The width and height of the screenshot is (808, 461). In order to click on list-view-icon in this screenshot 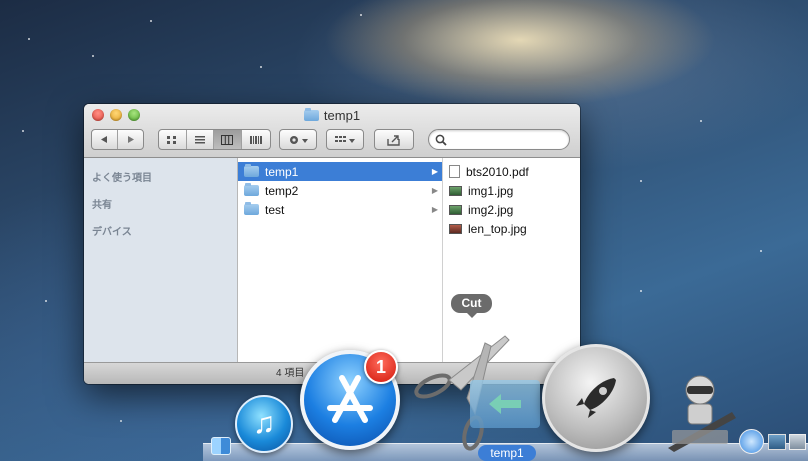, I will do `click(199, 139)`.